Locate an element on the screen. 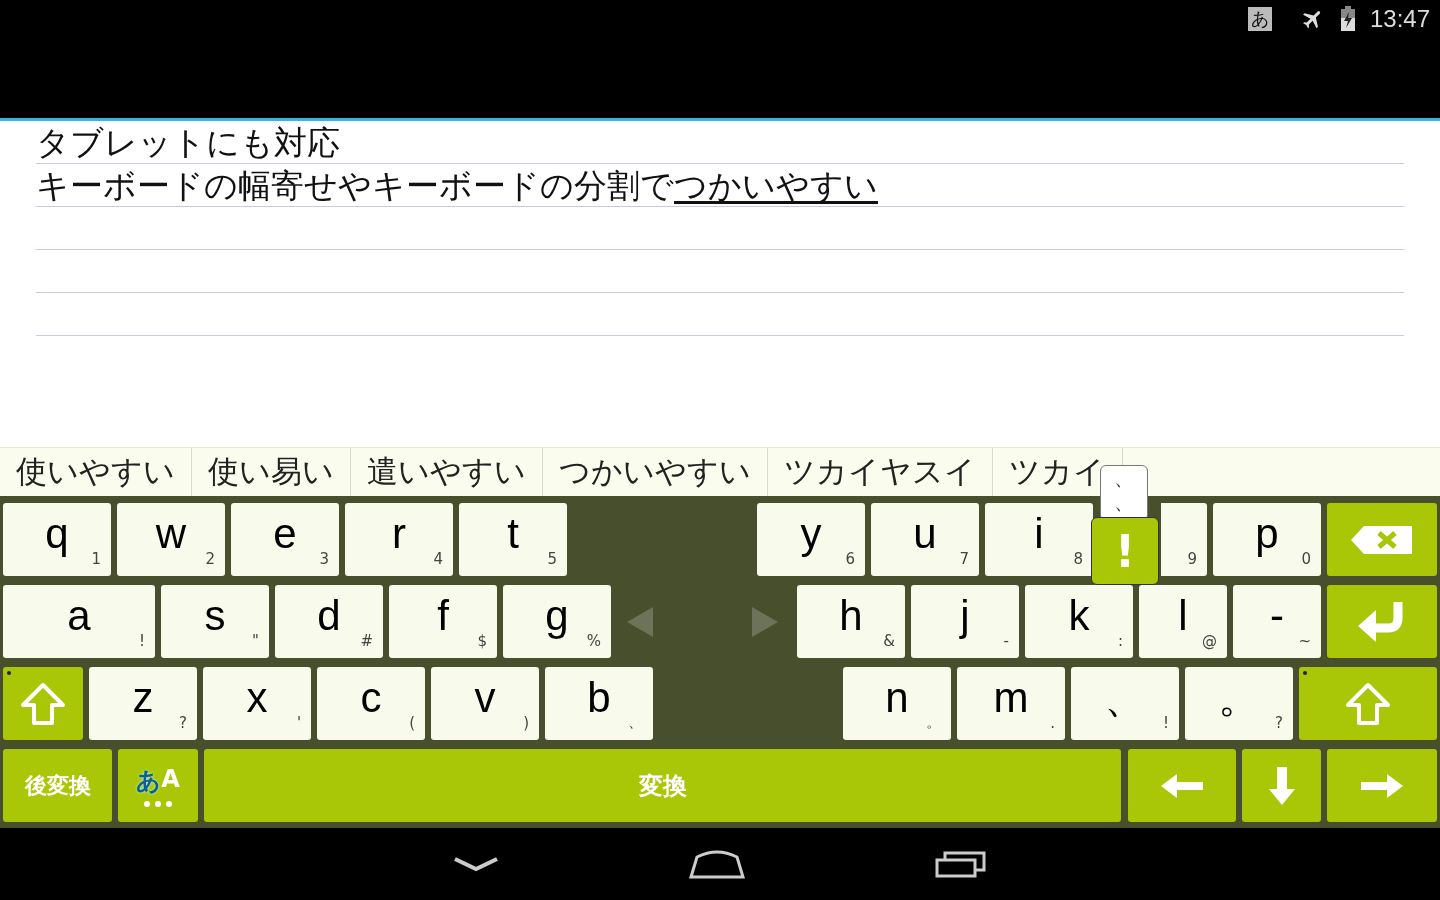 This screenshot has height=900, width=1440. left-arrow-icon is located at coordinates (1182, 785).